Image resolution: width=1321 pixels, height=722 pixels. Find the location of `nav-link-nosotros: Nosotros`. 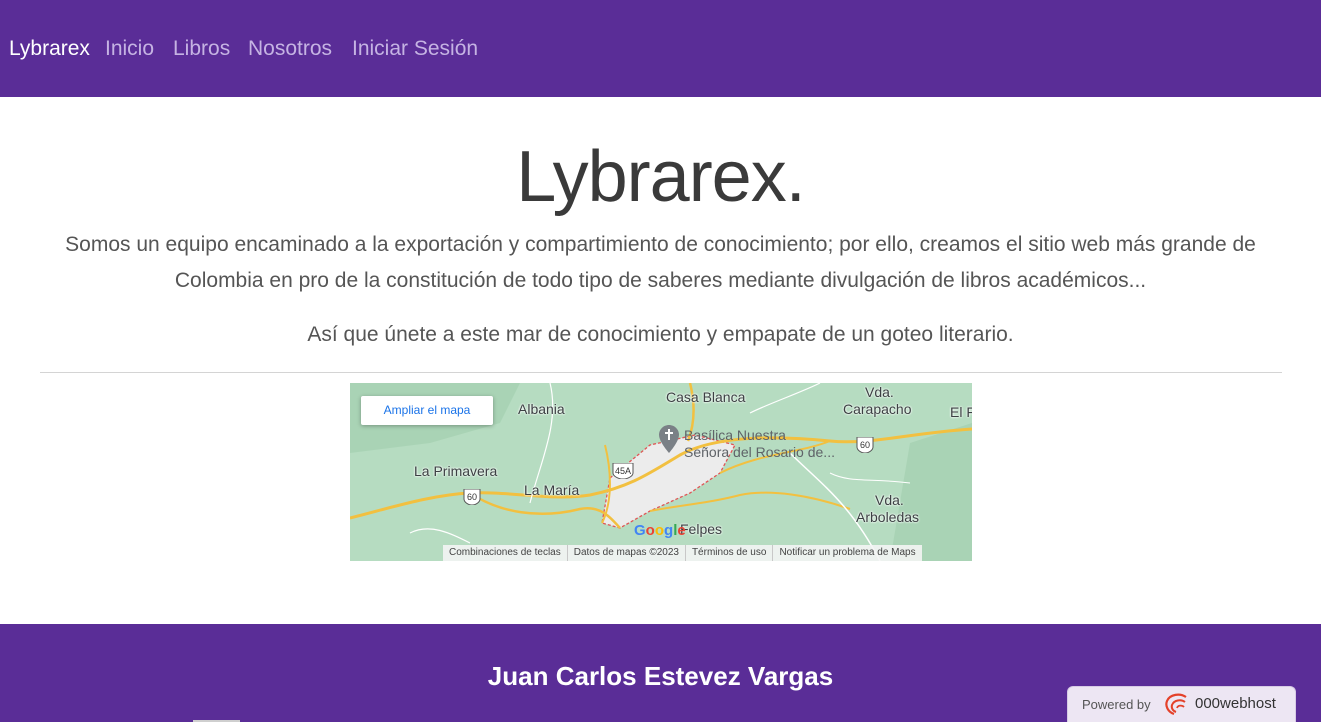

nav-link-nosotros: Nosotros is located at coordinates (290, 49).